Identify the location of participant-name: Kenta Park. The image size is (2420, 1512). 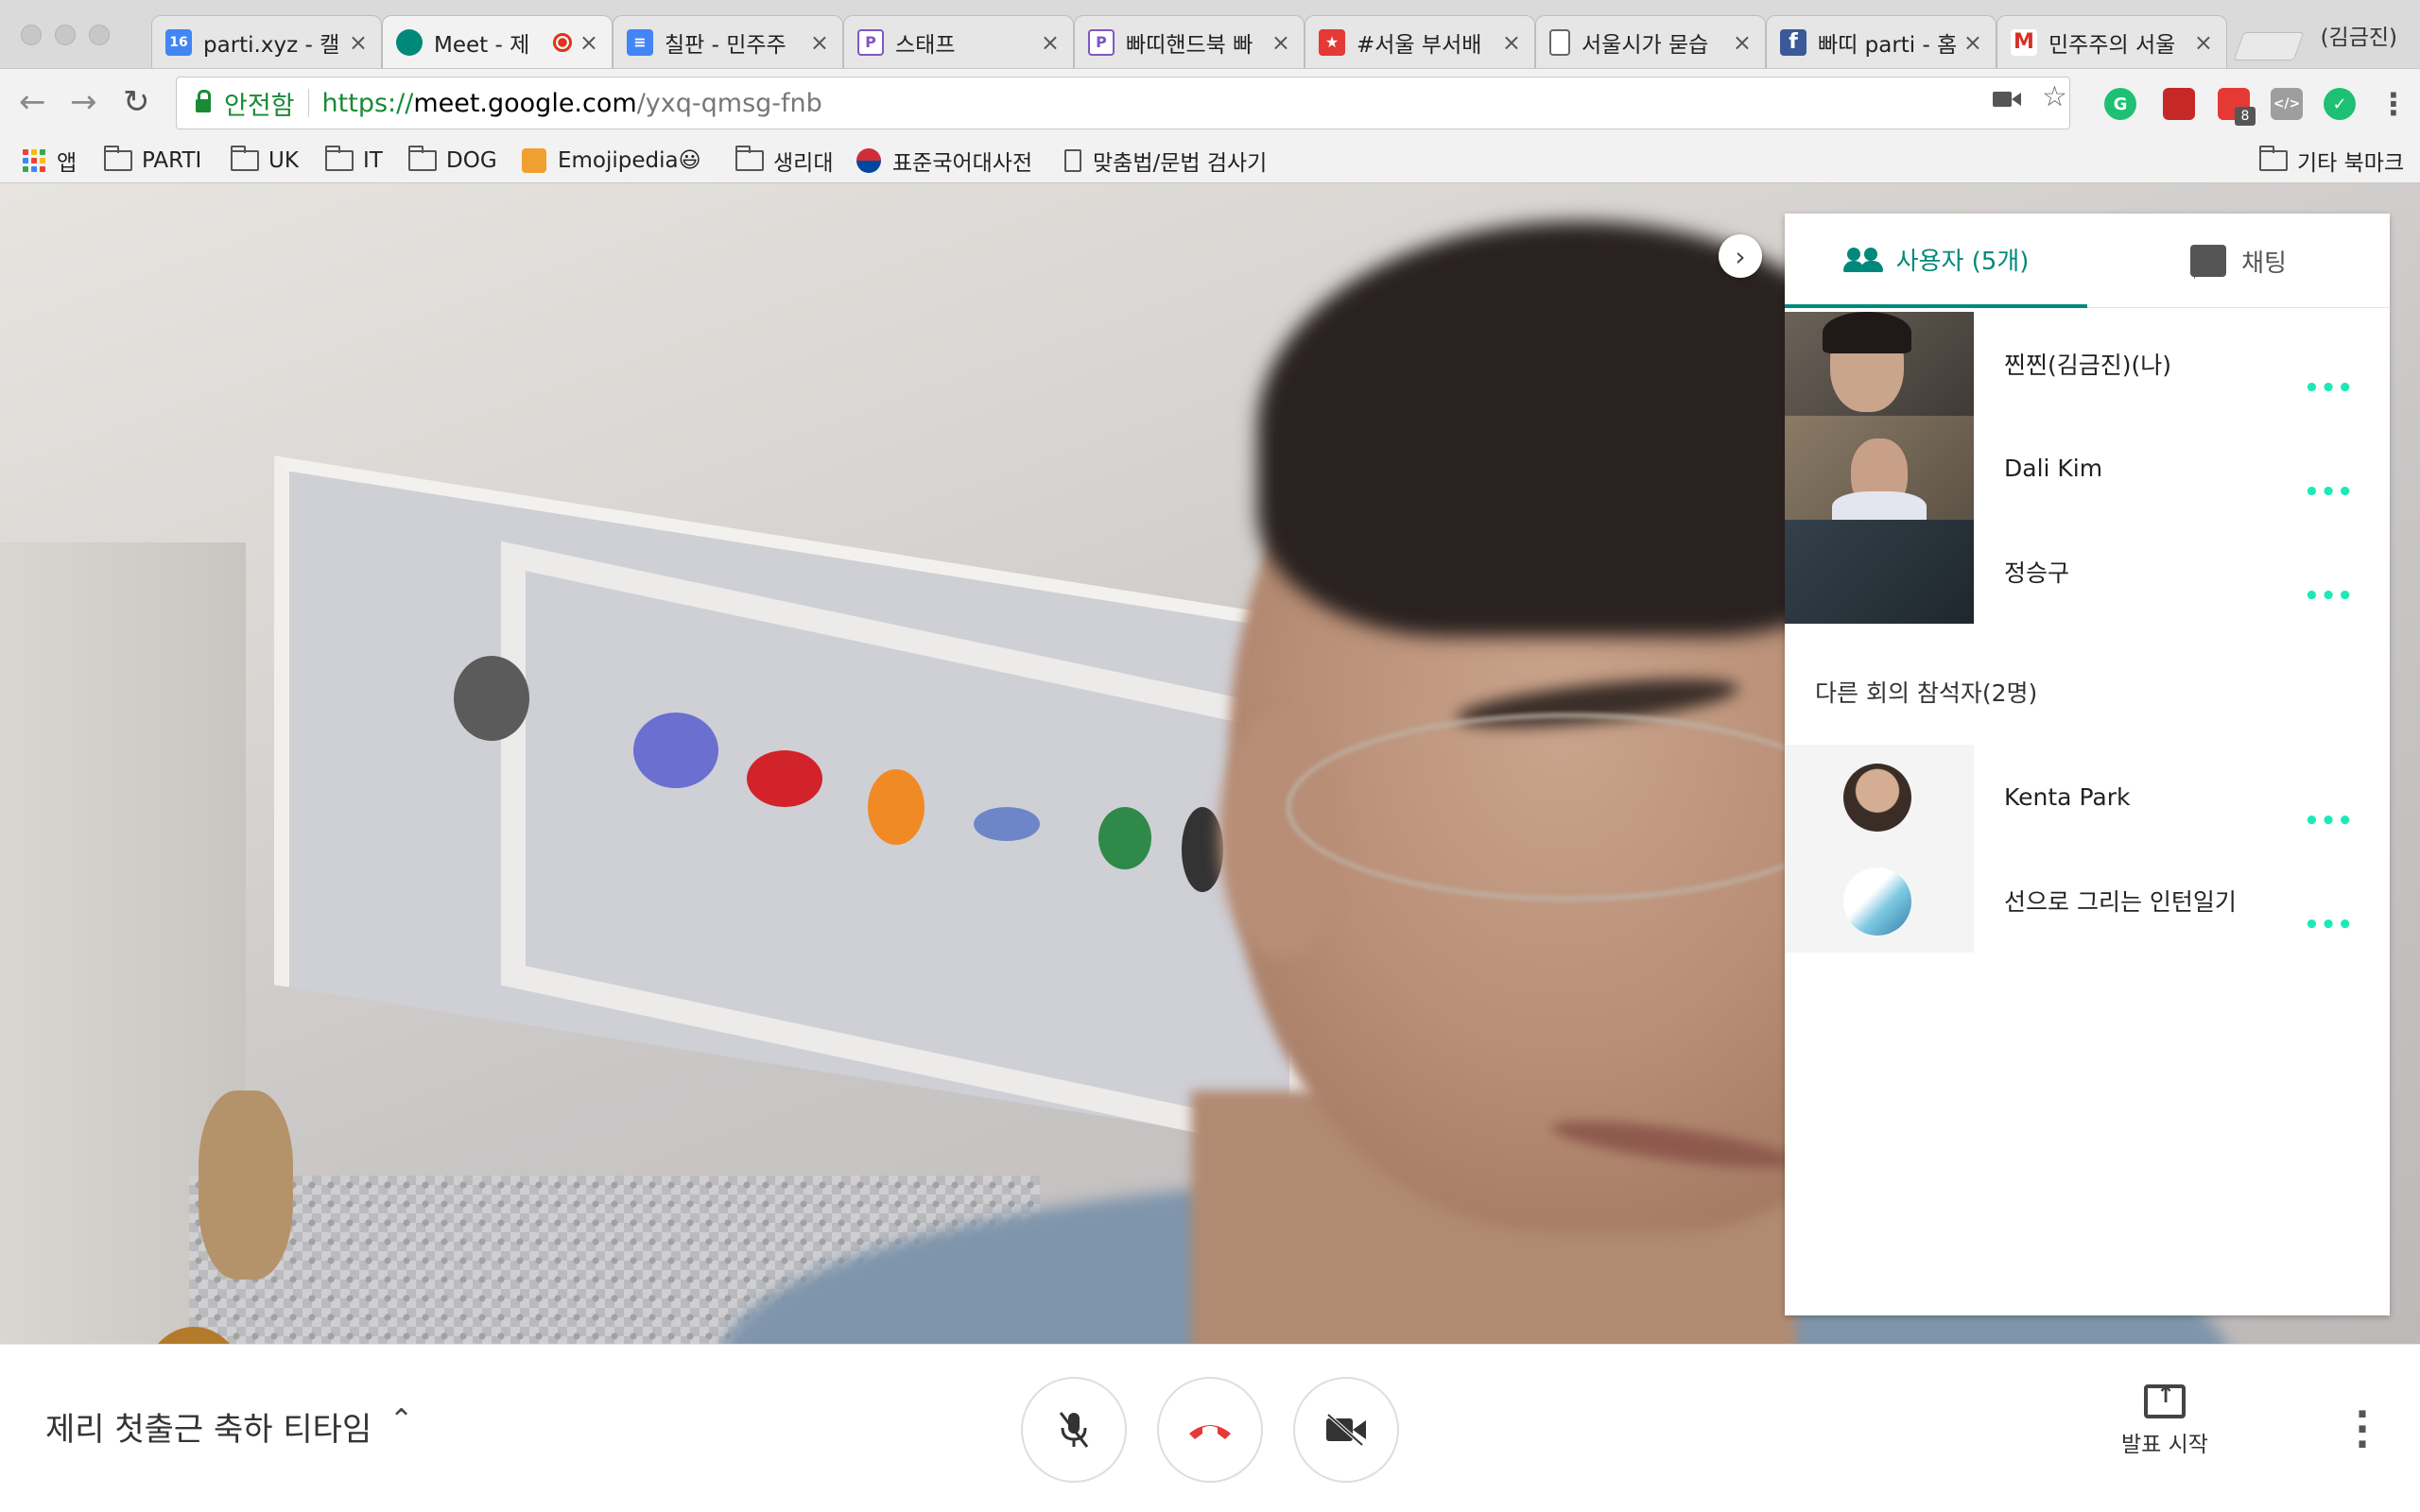
(2067, 796).